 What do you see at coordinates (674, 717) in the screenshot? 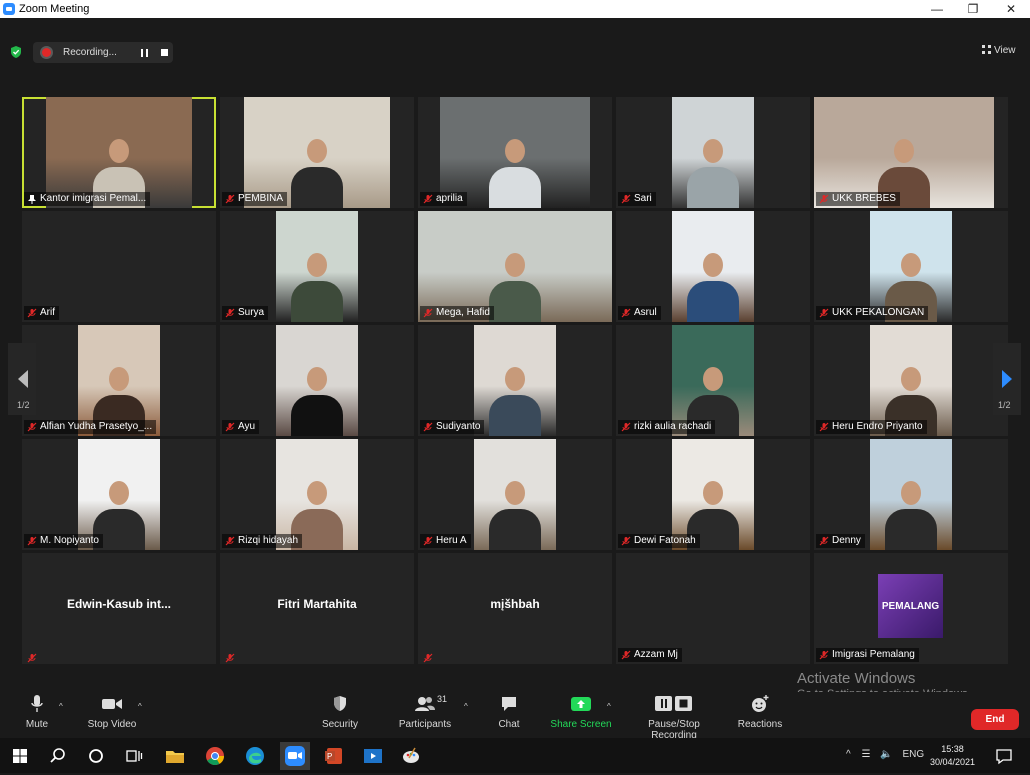
I see `pause-stop-recording-button: Pause/Stop Recording` at bounding box center [674, 717].